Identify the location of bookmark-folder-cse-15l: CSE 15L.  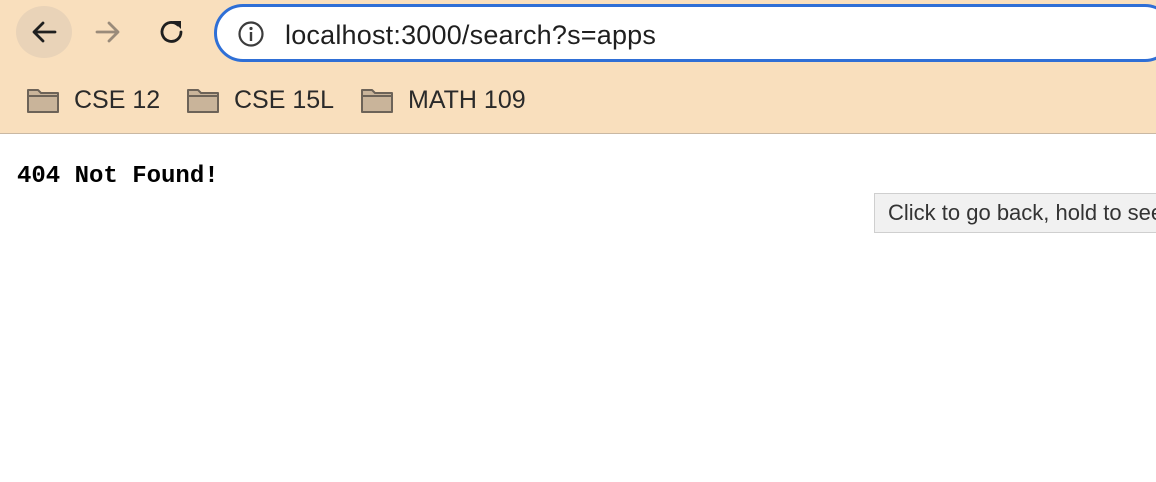
(260, 100).